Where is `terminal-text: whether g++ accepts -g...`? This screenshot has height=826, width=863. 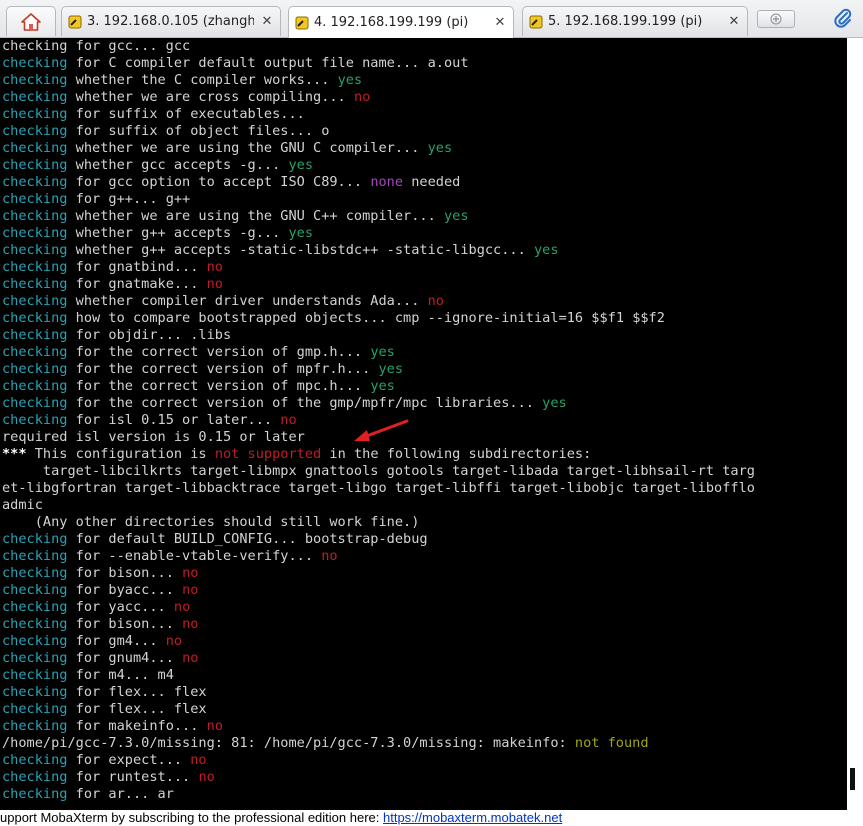 terminal-text: whether g++ accepts -g... is located at coordinates (178, 233).